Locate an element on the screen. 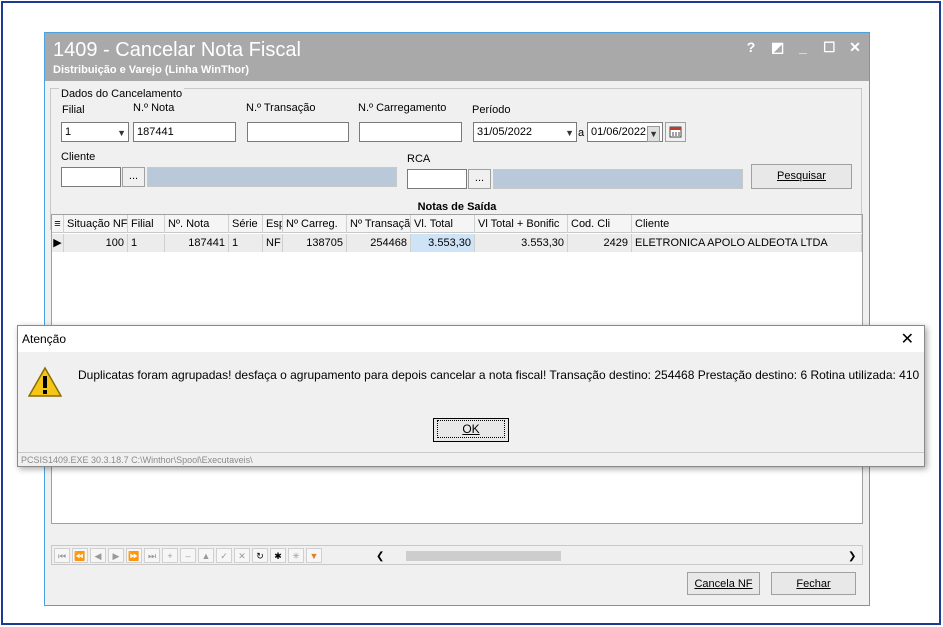 The width and height of the screenshot is (943, 627). cell-situacao: 100 is located at coordinates (96, 243).